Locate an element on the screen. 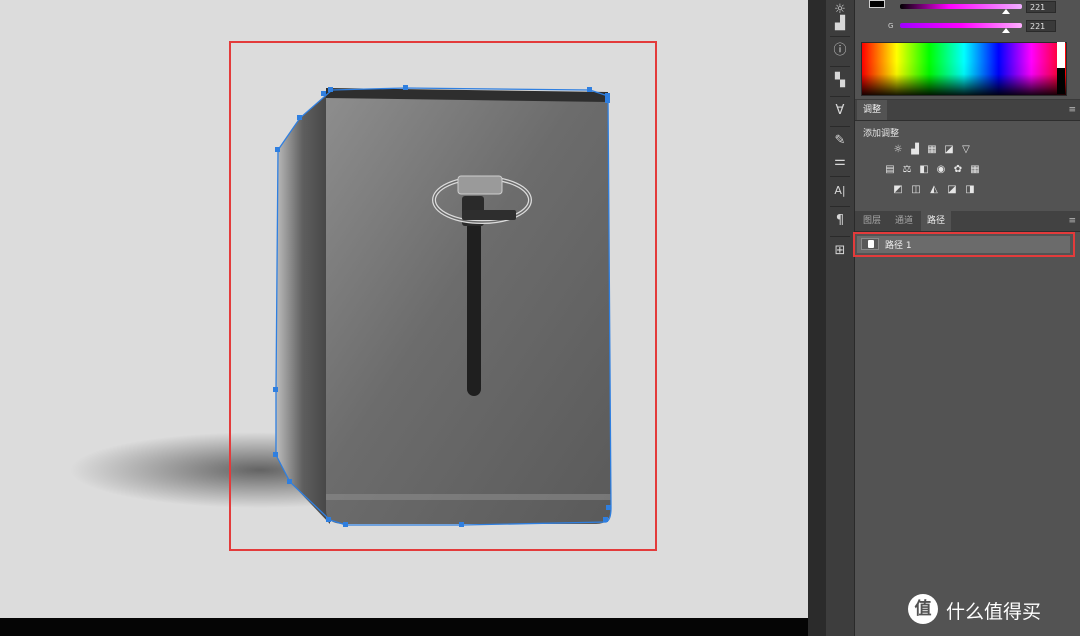  color-spectrum is located at coordinates (964, 69).